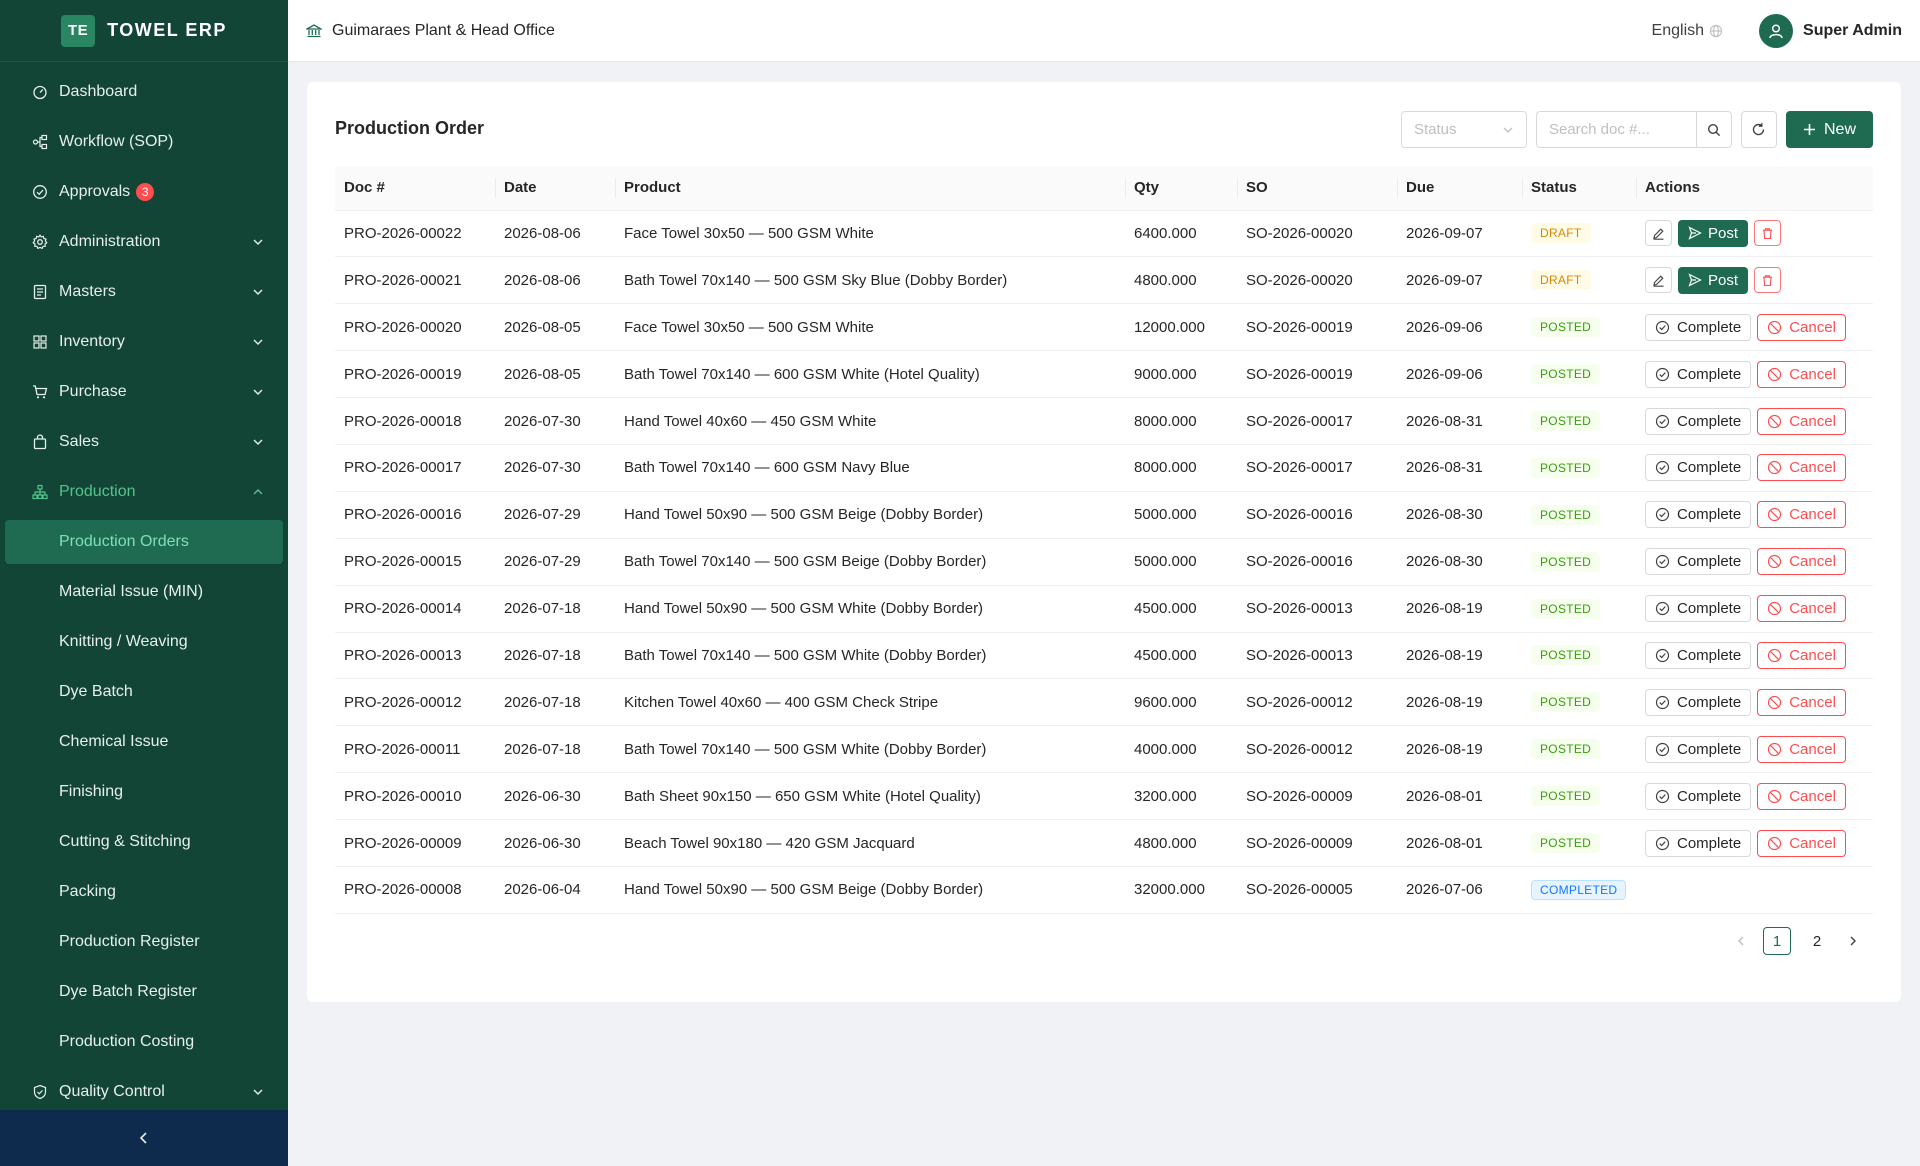 The image size is (1920, 1166). Describe the element at coordinates (144, 542) in the screenshot. I see `sidebar-subitem-production-orders: Production Orders` at that location.